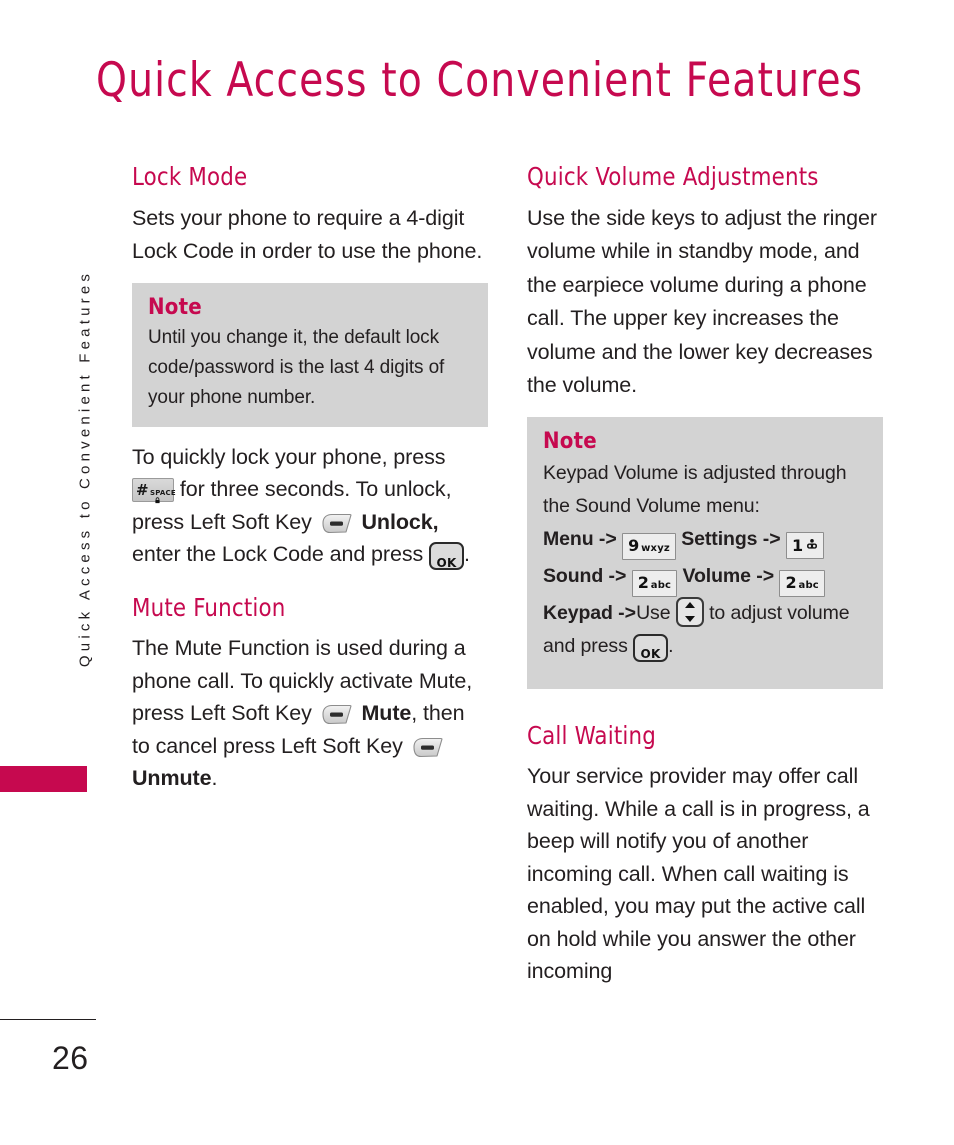 The height and width of the screenshot is (1145, 954). Describe the element at coordinates (627, 612) in the screenshot. I see `arrow-5: ->` at that location.